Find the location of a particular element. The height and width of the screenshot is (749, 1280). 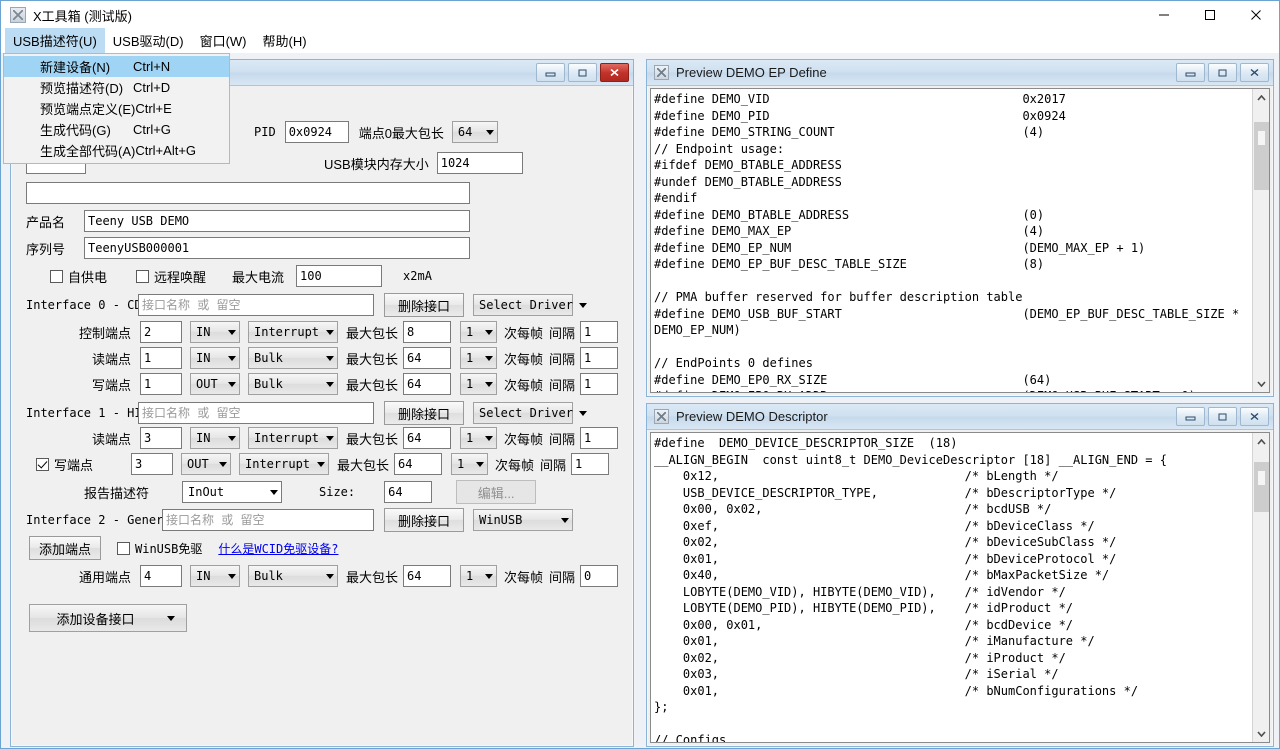

if1-ep0-mps-input is located at coordinates (427, 438).